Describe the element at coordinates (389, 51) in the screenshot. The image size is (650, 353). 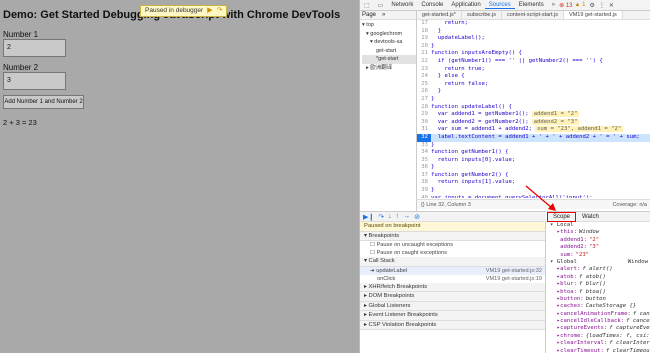
I see `tree-item-file: get-start` at that location.